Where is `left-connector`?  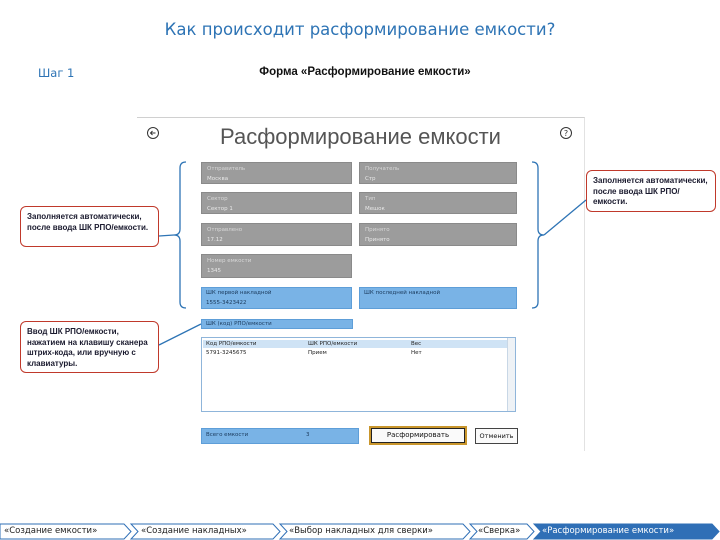
left-connector is located at coordinates (166, 235).